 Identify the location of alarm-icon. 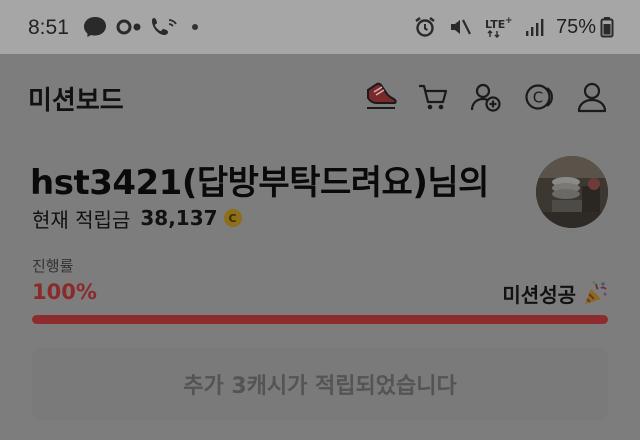
(425, 27).